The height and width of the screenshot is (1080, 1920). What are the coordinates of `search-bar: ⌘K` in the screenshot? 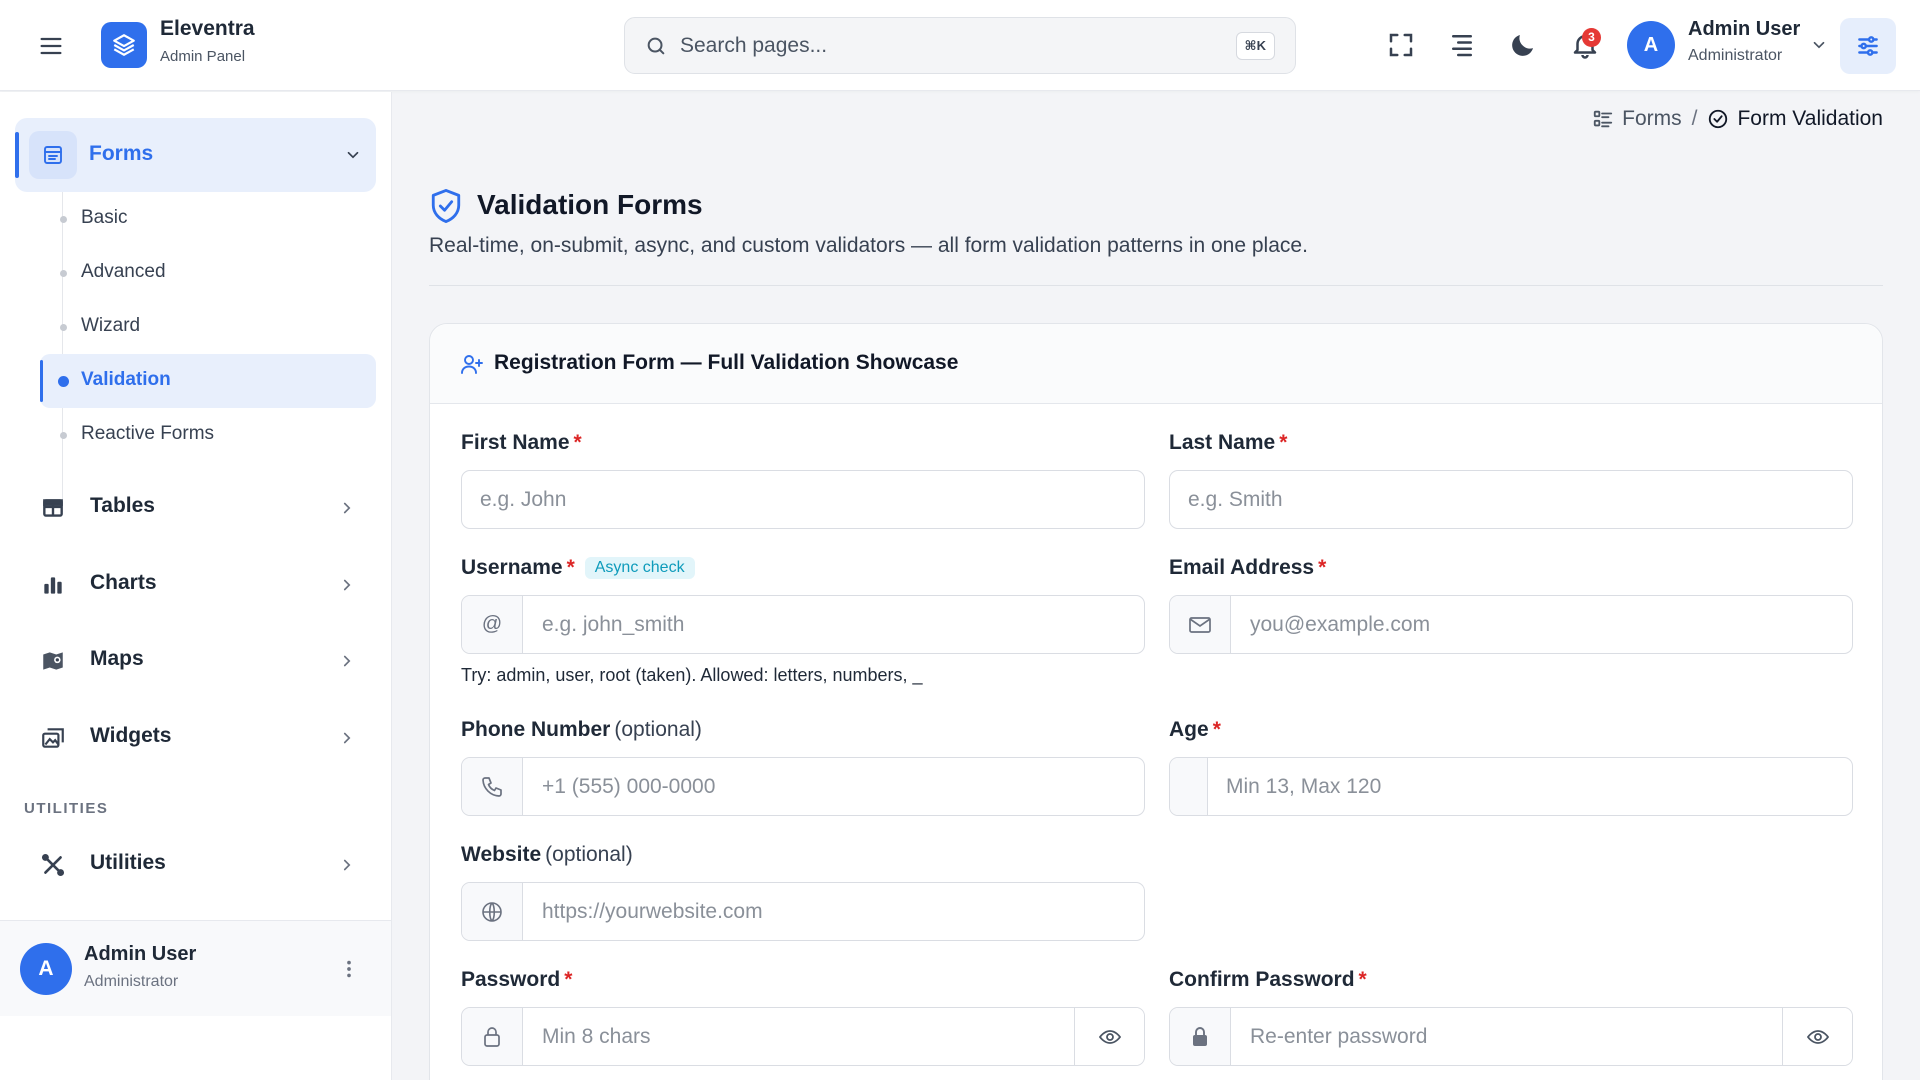 It's located at (960, 45).